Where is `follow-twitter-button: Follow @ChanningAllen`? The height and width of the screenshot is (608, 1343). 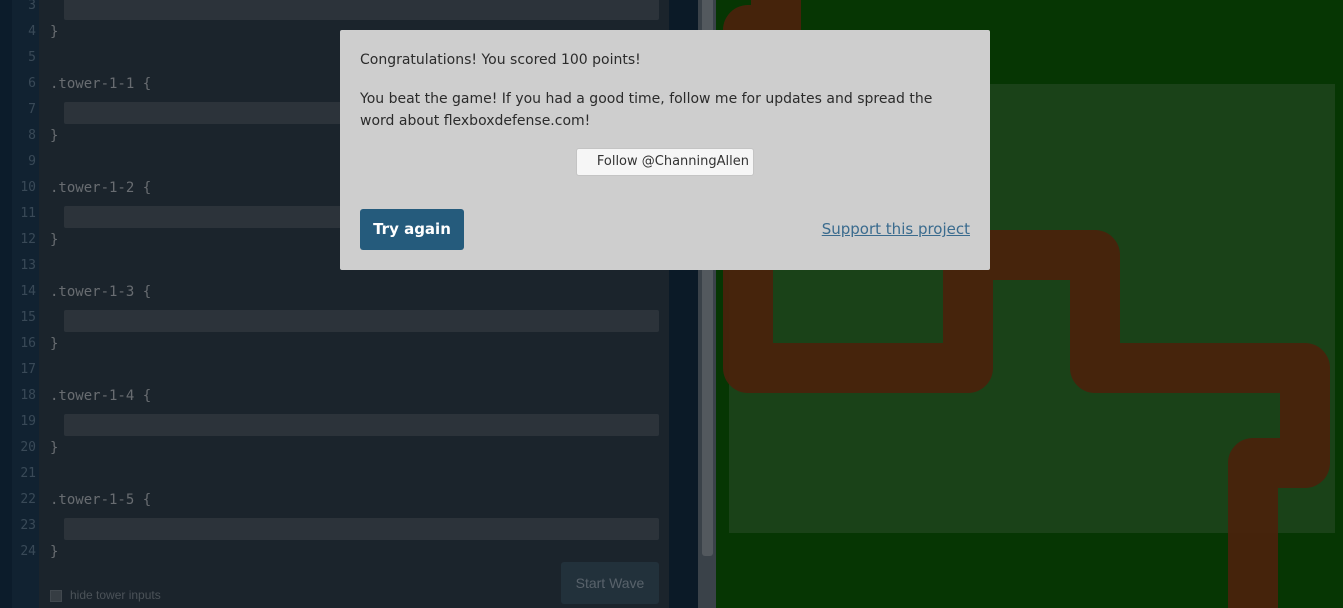
follow-twitter-button: Follow @ChanningAllen is located at coordinates (665, 162).